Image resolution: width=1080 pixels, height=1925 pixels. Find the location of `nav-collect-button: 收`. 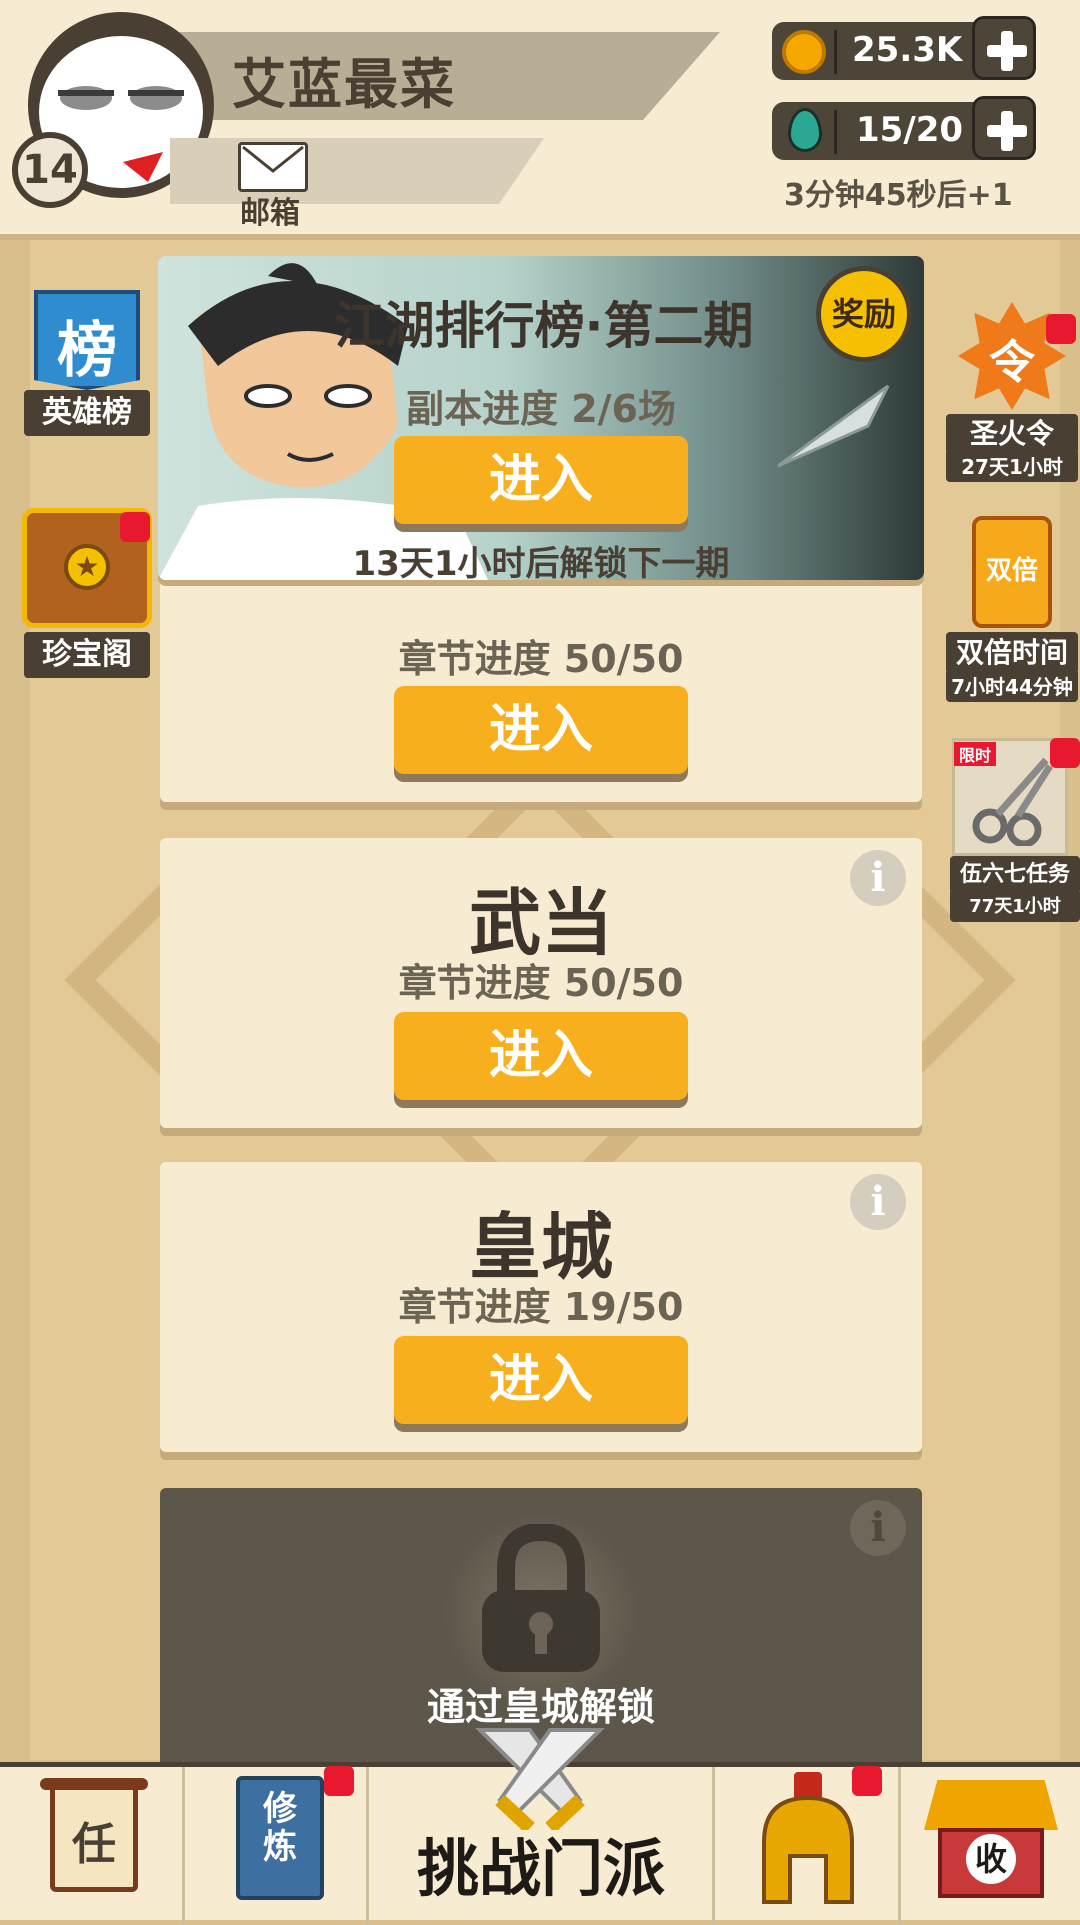

nav-collect-button: 收 is located at coordinates (991, 1843).